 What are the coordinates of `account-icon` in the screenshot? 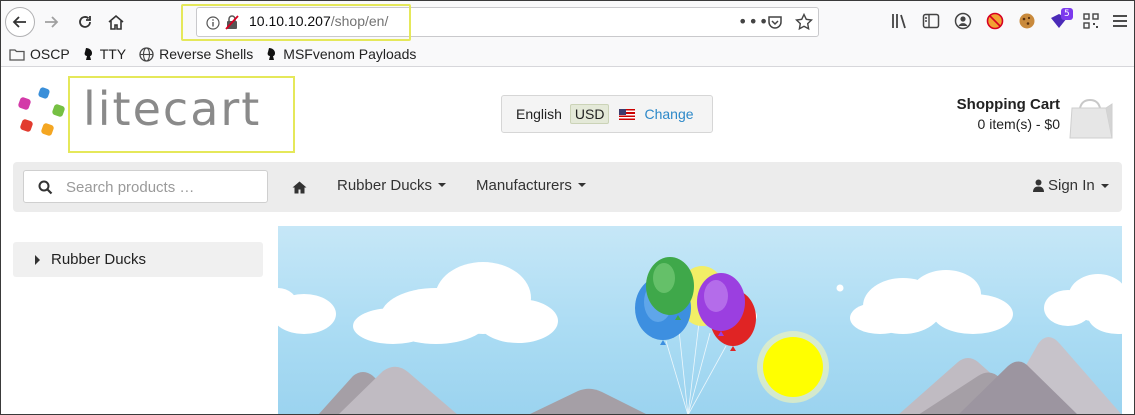 It's located at (963, 21).